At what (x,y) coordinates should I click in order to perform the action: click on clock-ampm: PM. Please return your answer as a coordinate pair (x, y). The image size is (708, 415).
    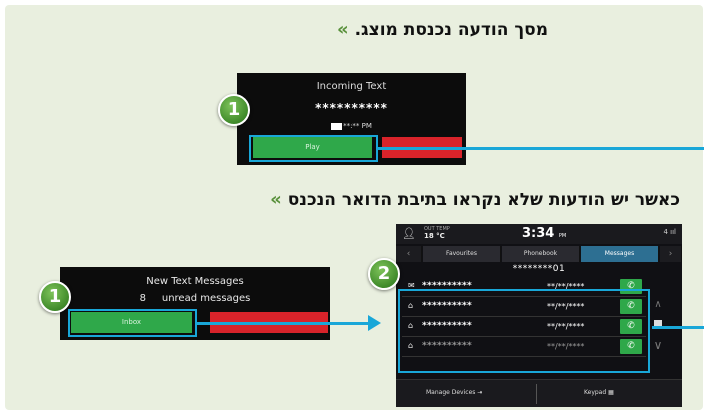
    Looking at the image, I should click on (562, 236).